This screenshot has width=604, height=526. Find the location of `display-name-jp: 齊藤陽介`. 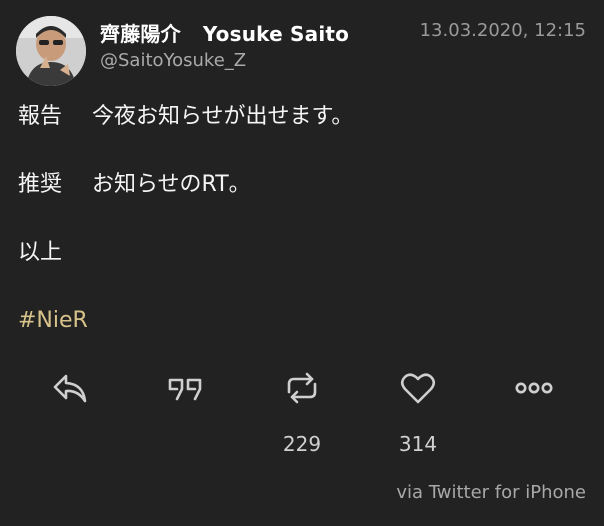

display-name-jp: 齊藤陽介 is located at coordinates (140, 34).